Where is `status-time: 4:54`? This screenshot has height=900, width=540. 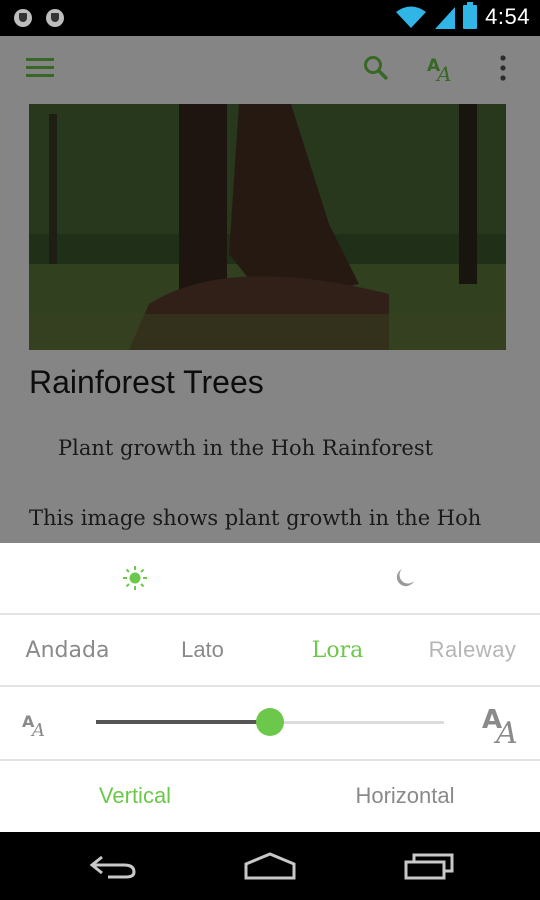
status-time: 4:54 is located at coordinates (507, 16).